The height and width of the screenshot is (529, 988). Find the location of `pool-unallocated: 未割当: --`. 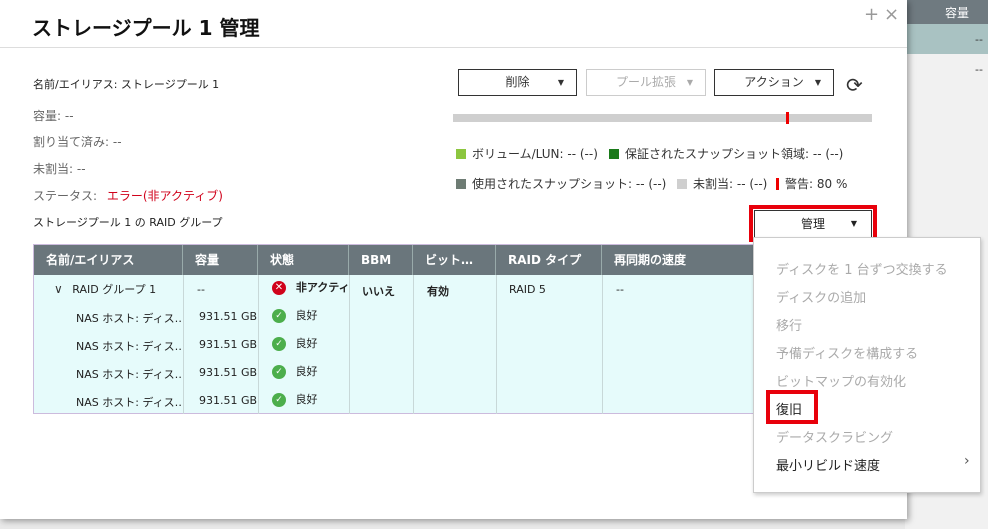

pool-unallocated: 未割当: -- is located at coordinates (59, 169).